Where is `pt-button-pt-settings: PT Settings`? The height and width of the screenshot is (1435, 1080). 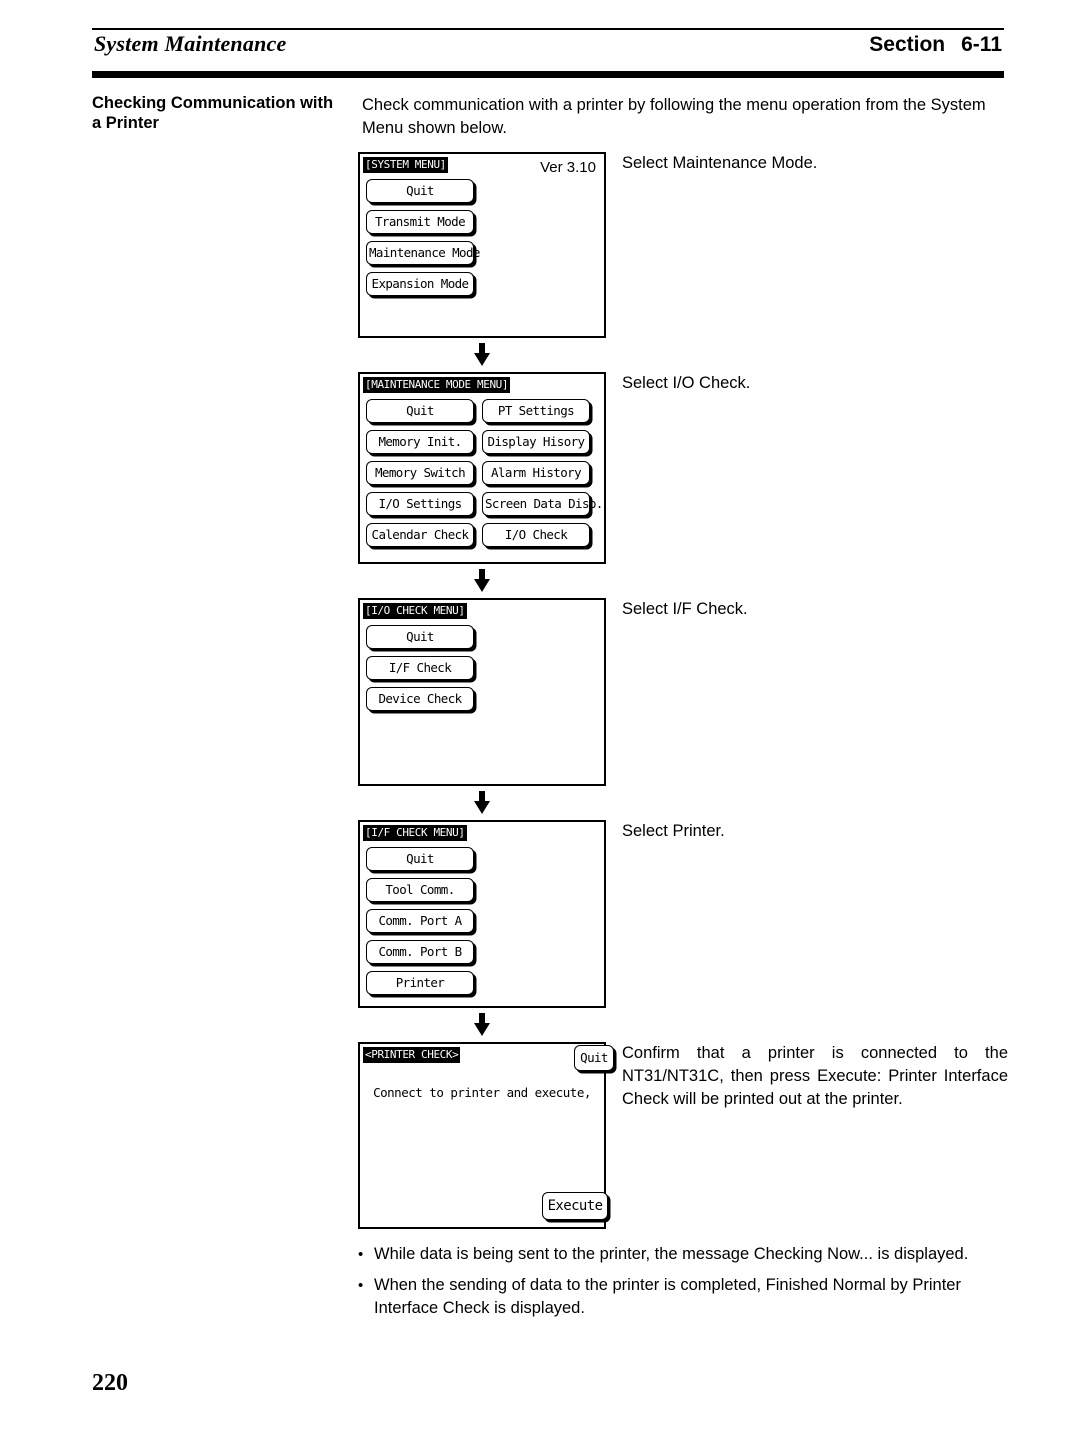 pt-button-pt-settings: PT Settings is located at coordinates (536, 411).